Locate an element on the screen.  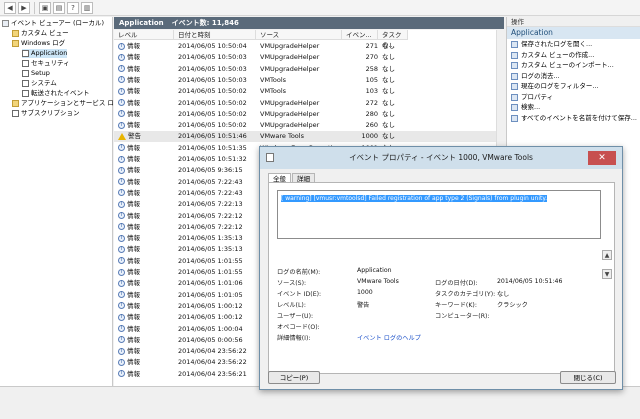
tree-item: サブスクリプション is located at coordinates (46, 113).